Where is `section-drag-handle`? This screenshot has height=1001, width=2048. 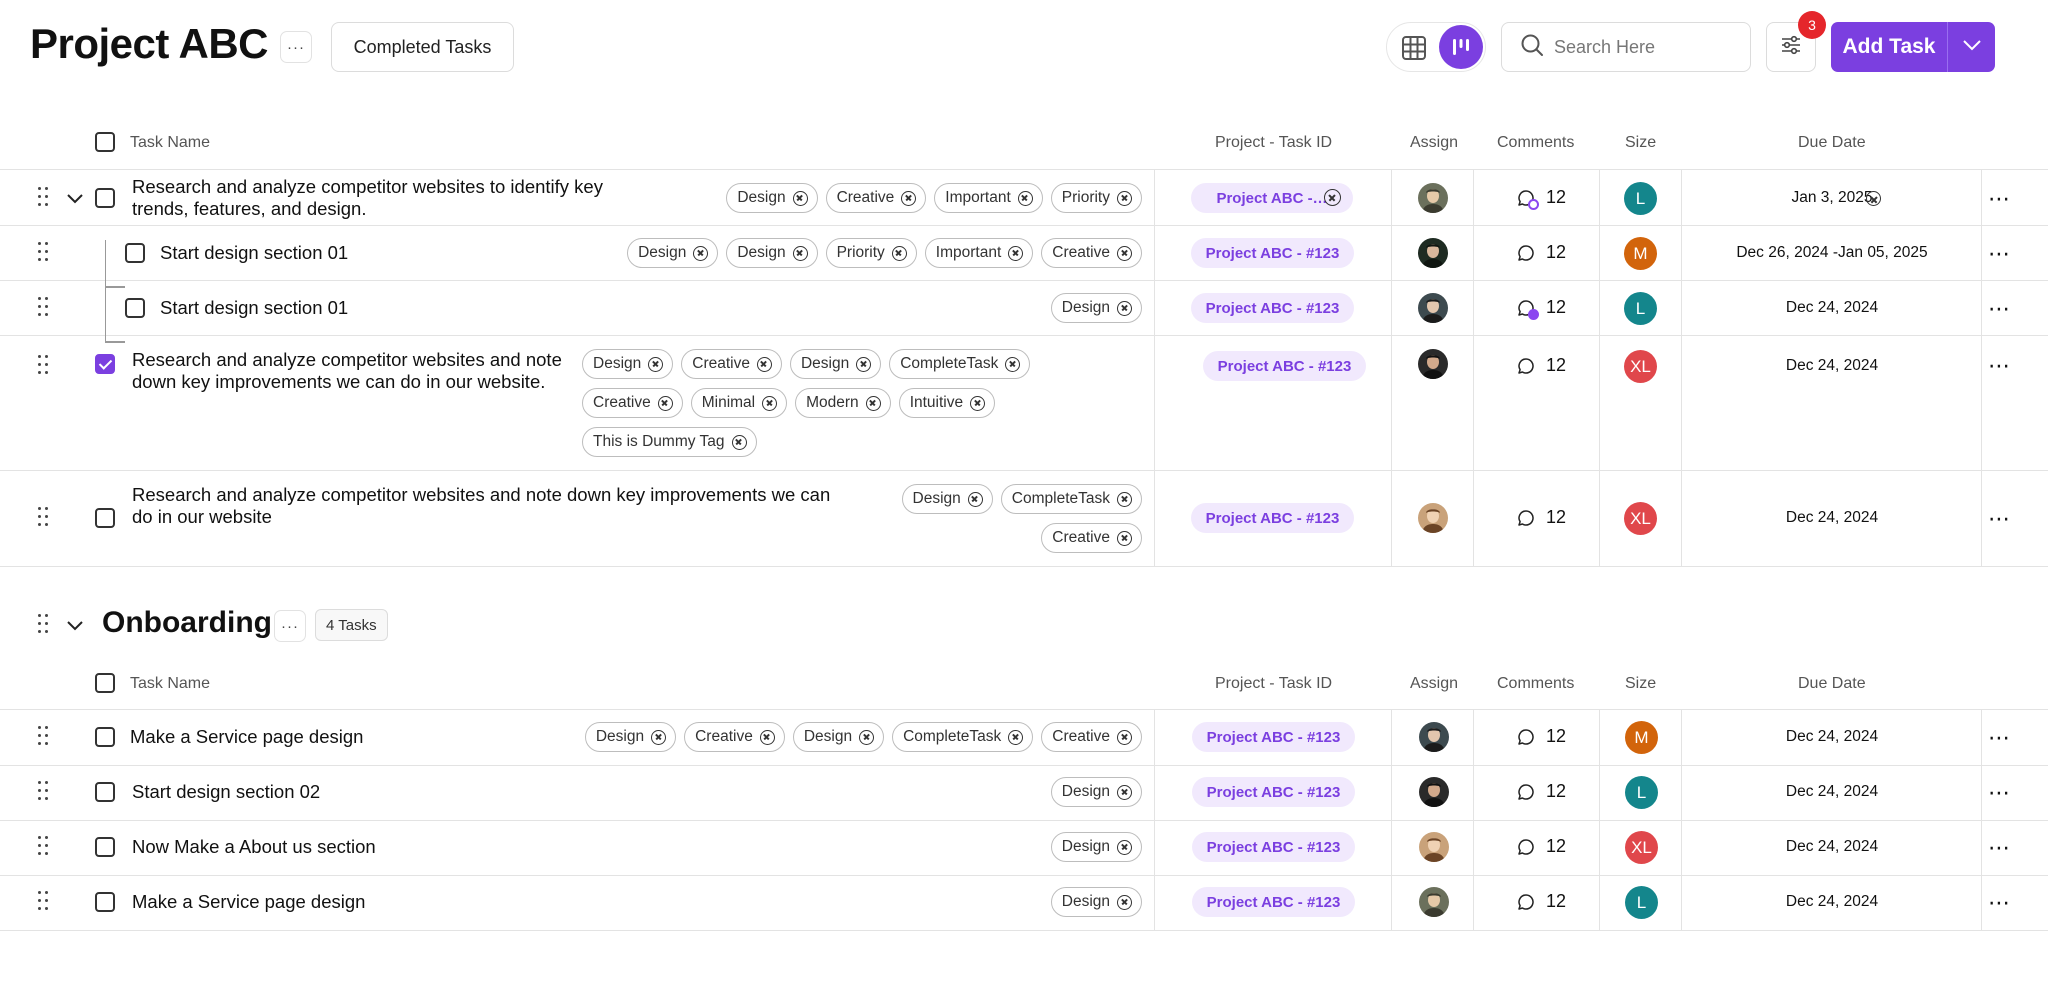
section-drag-handle is located at coordinates (44, 625).